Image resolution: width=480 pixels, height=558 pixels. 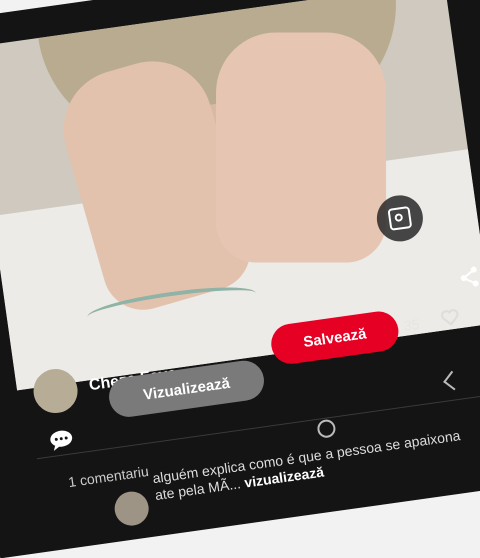 I want to click on comment-avatar, so click(x=131, y=508).